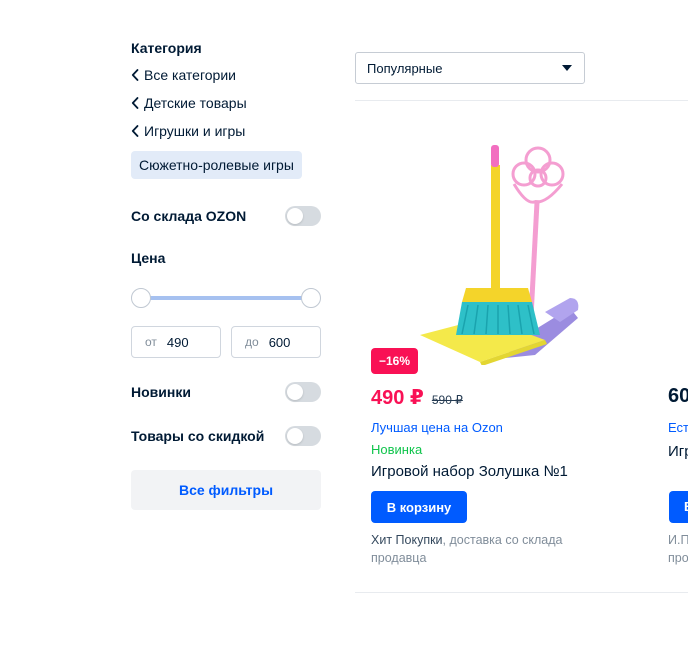  I want to click on ozon-stock-toggle, so click(303, 216).